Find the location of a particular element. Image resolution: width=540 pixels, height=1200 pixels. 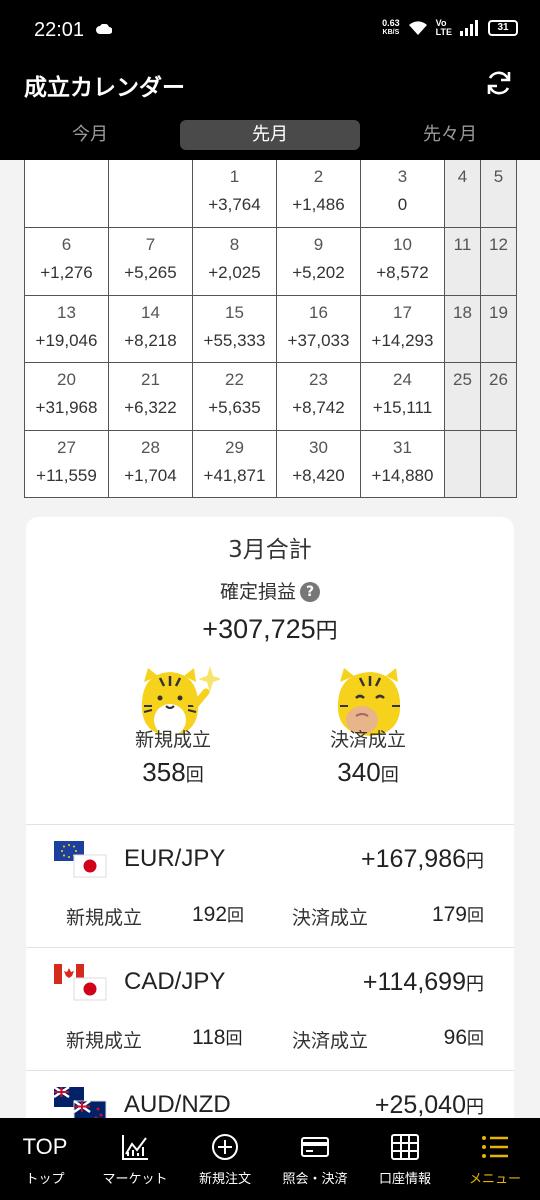

status-time: 22:01 is located at coordinates (59, 30).